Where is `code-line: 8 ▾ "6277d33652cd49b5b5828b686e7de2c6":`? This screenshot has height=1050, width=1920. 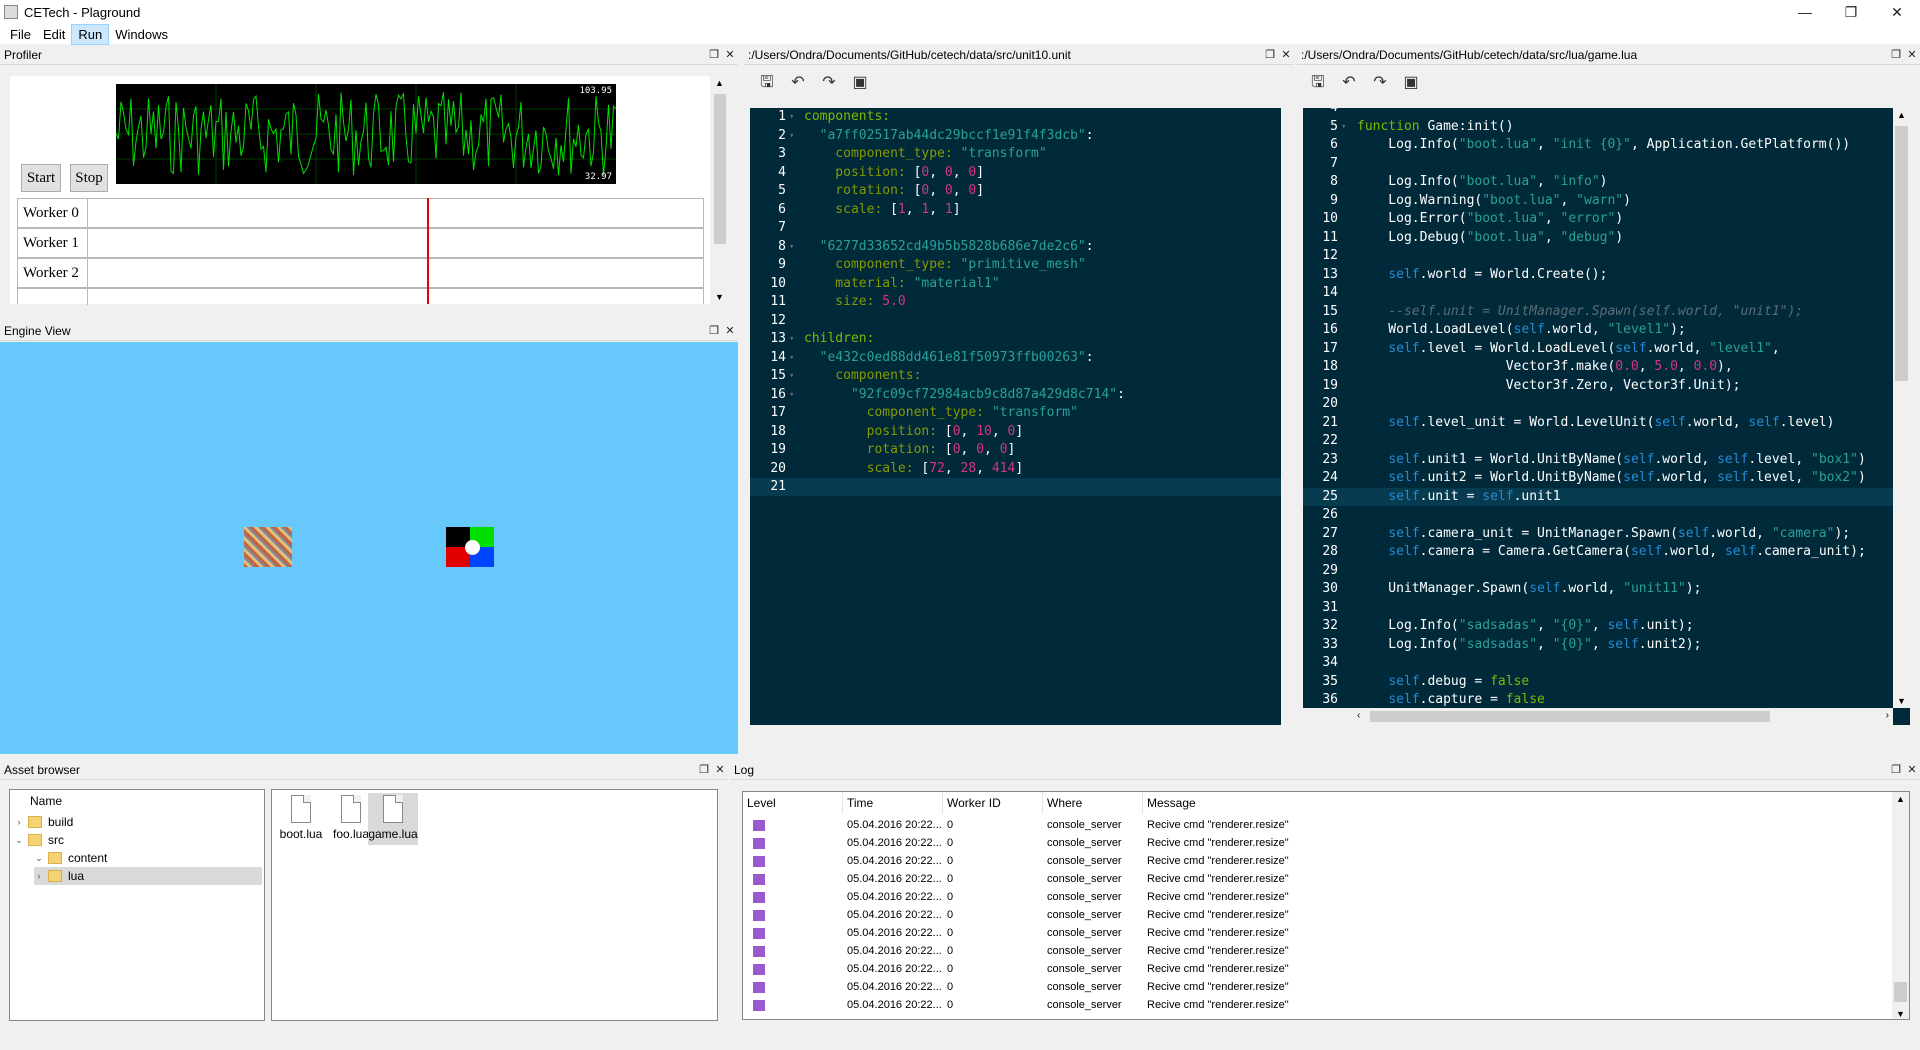 code-line: 8 ▾ "6277d33652cd49b5b5828b686e7de2c6": is located at coordinates (1015, 247).